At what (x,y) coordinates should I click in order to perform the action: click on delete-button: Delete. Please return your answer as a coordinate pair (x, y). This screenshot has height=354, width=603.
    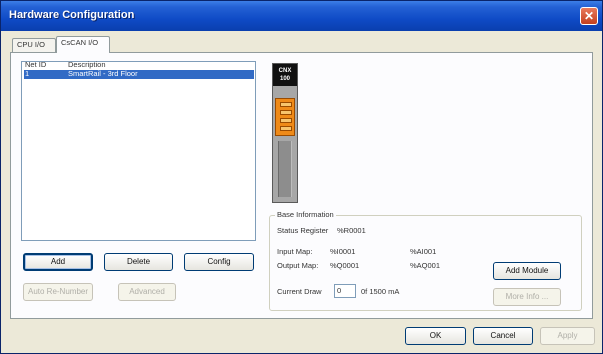
    Looking at the image, I should click on (138, 262).